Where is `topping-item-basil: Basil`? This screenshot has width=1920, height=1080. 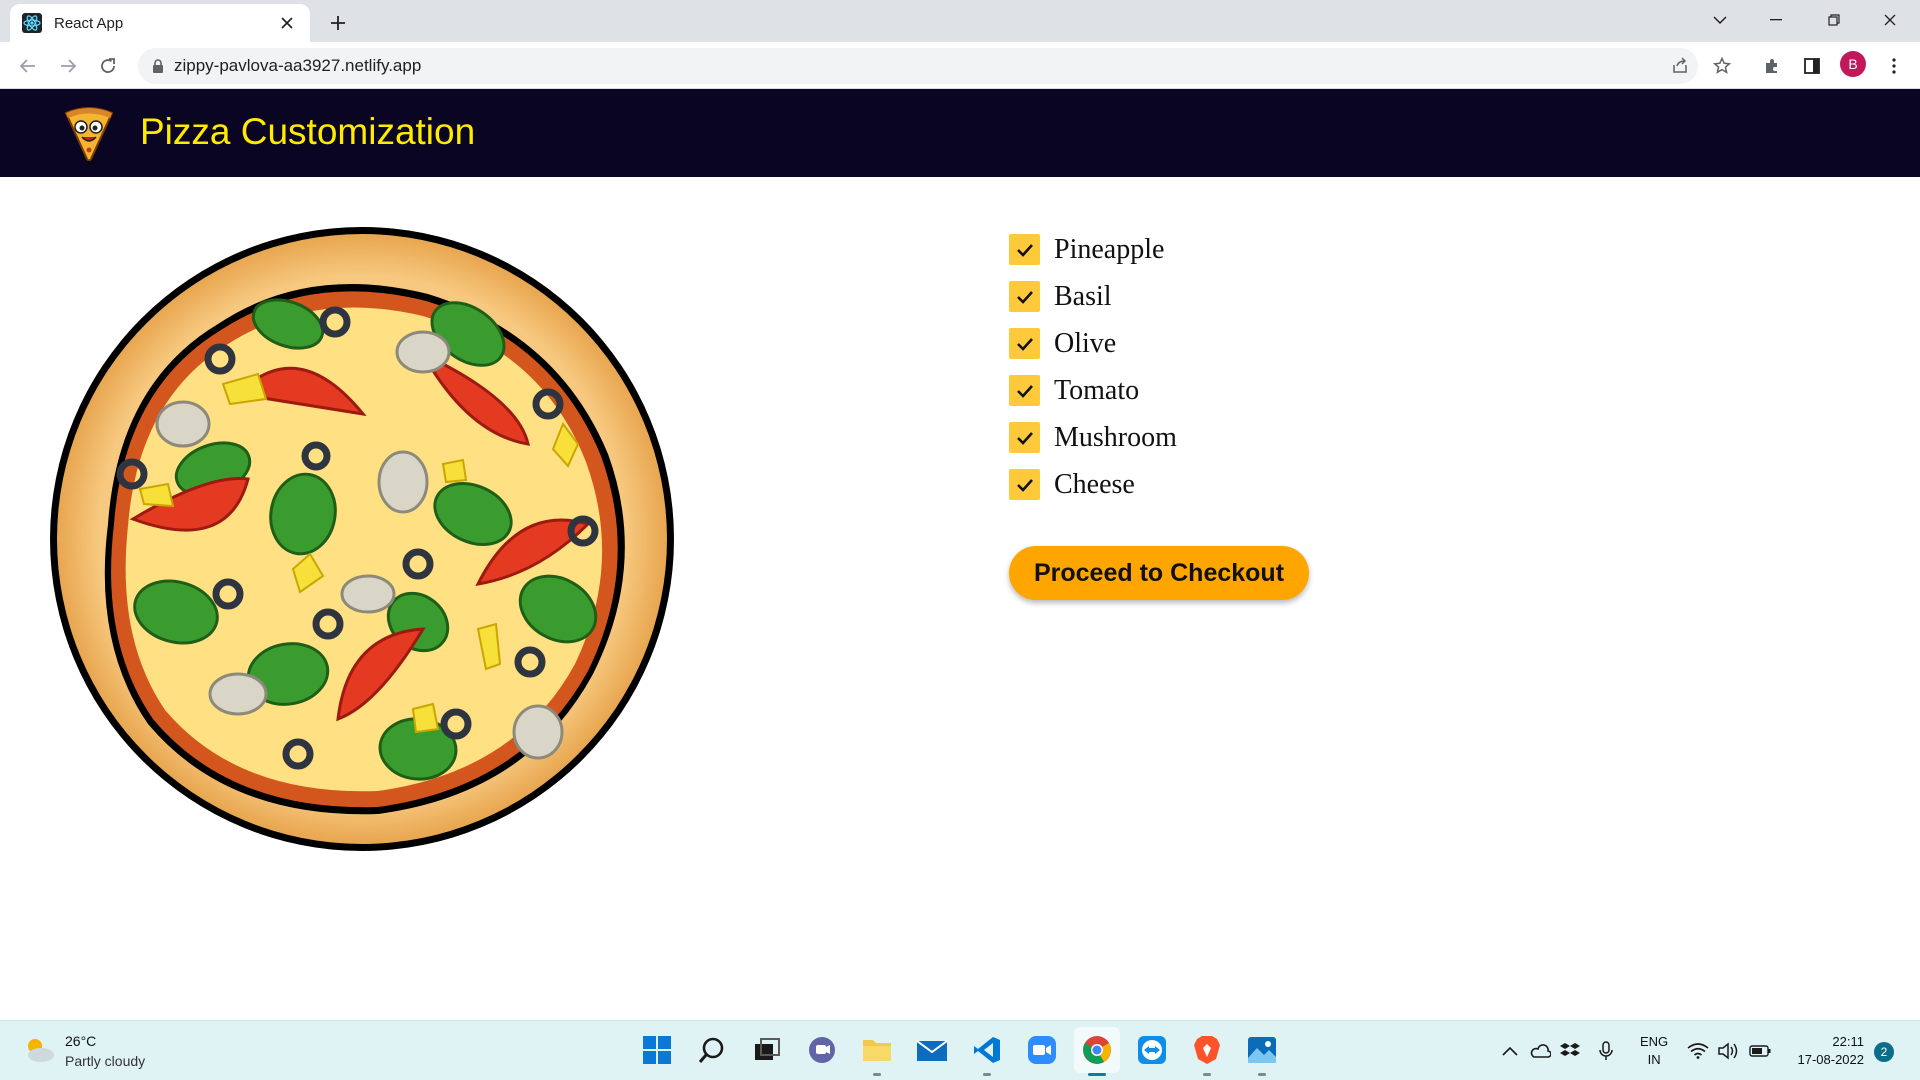 topping-item-basil: Basil is located at coordinates (1093, 296).